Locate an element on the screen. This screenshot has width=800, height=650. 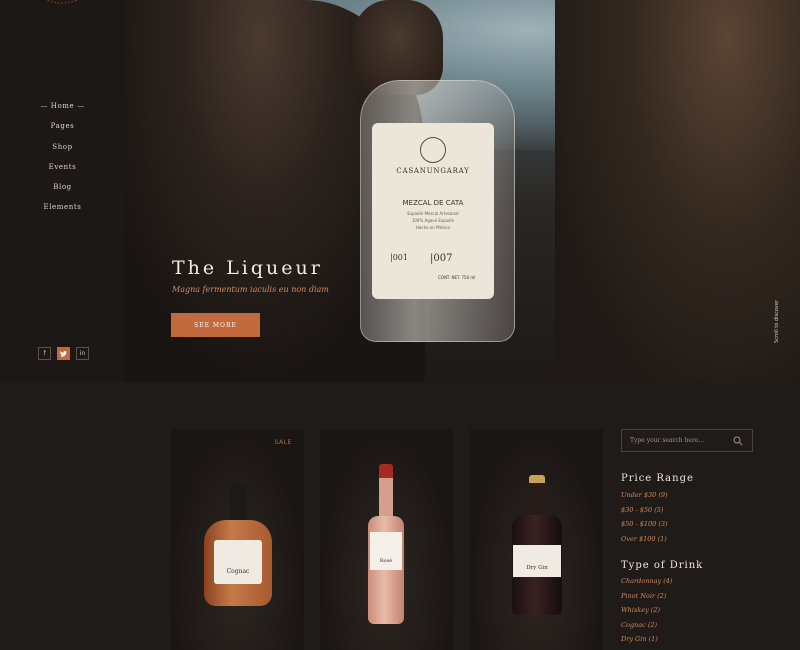
gin-bottle-image: Dry Gin is located at coordinates (537, 545).